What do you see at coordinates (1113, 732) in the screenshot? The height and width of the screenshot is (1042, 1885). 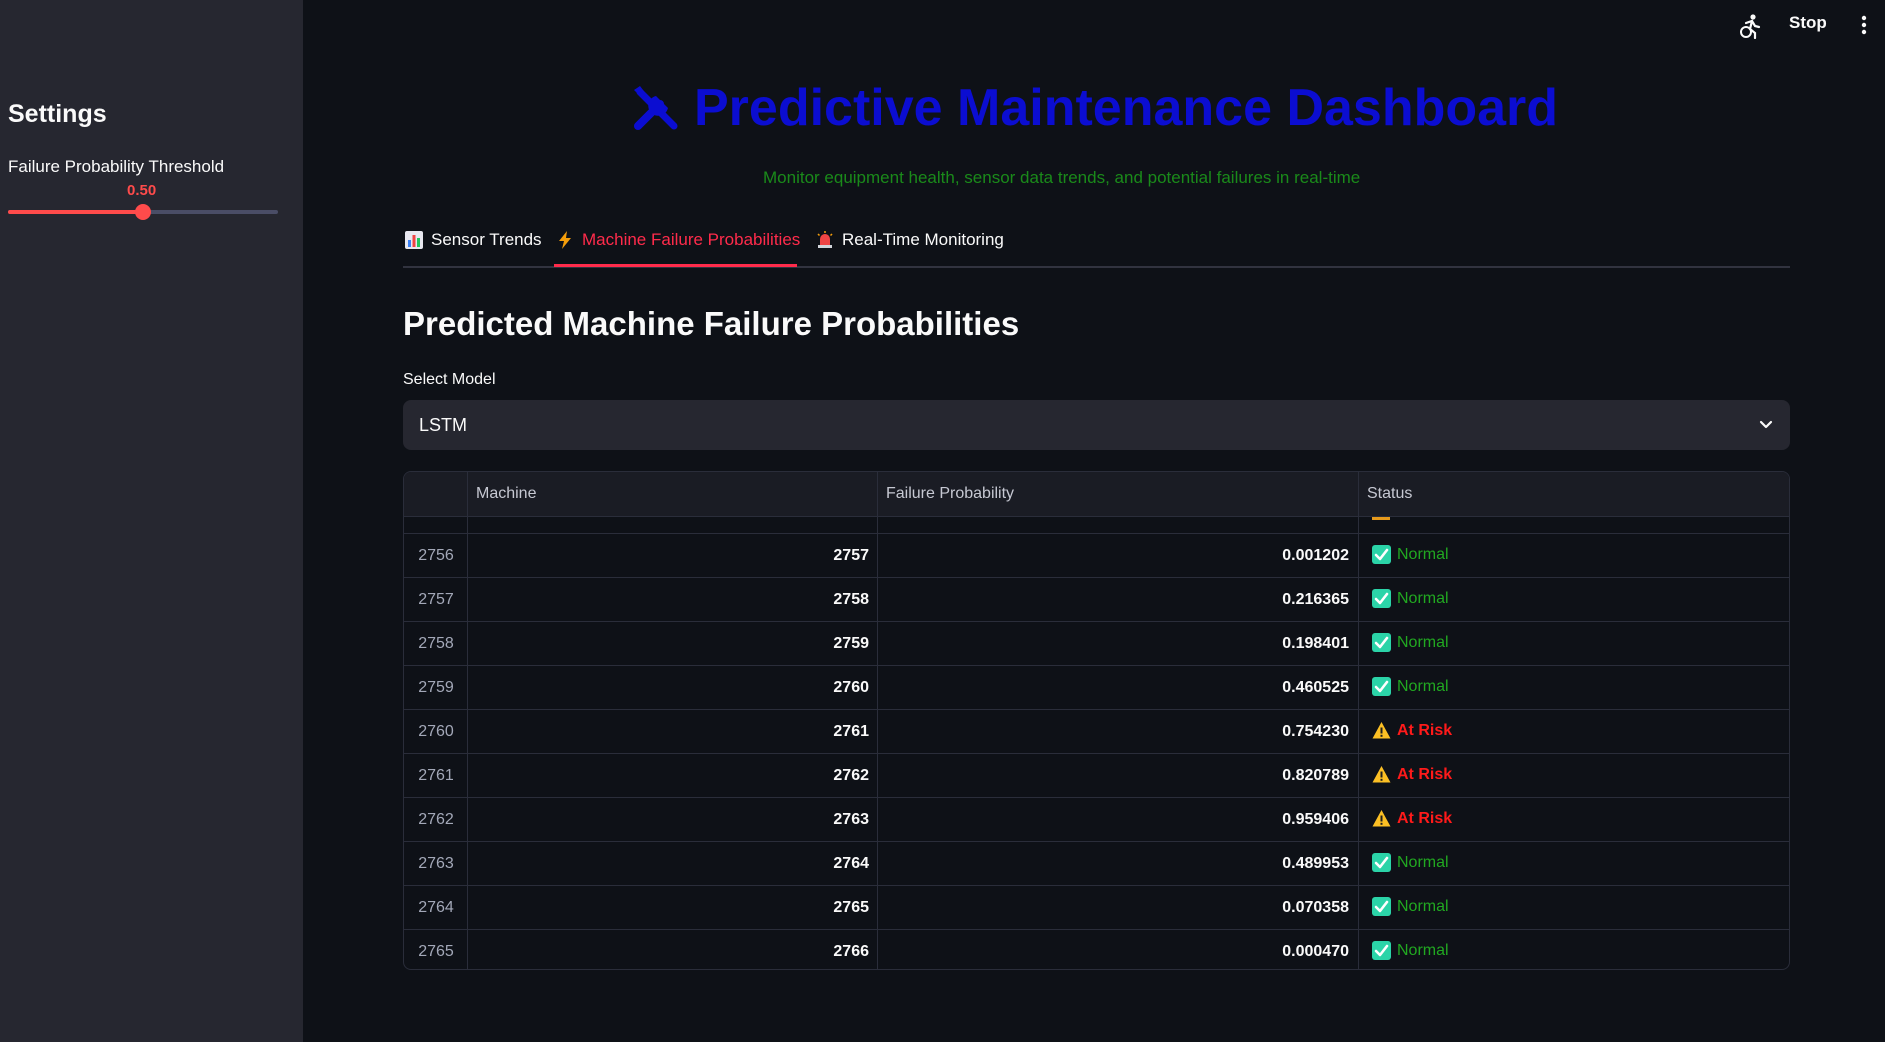 I see `failure-probability-cell: 0.754230` at bounding box center [1113, 732].